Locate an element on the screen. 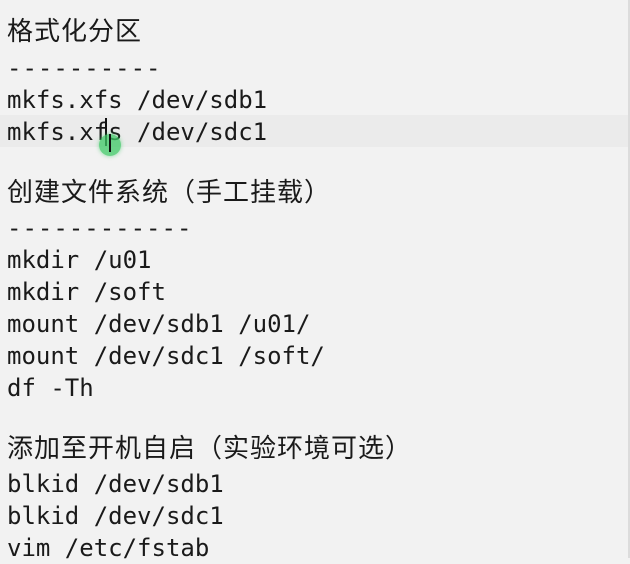 This screenshot has height=564, width=630. command-line: mkfs.xfs /dev/sdb1 is located at coordinates (137, 100).